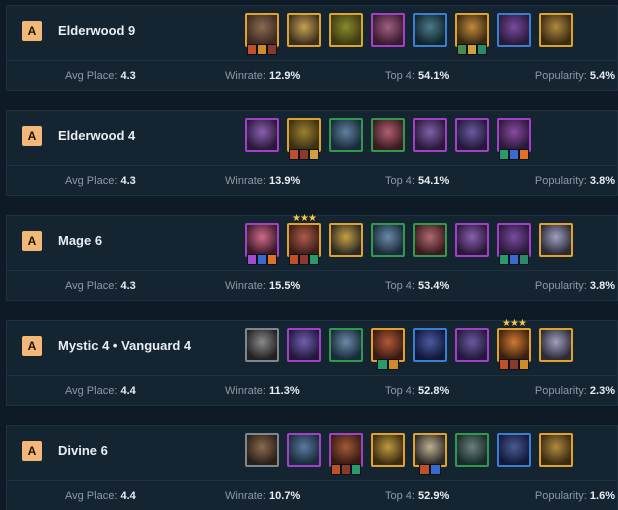 This screenshot has width=618, height=510. Describe the element at coordinates (409, 34) in the screenshot. I see `champion-row` at that location.